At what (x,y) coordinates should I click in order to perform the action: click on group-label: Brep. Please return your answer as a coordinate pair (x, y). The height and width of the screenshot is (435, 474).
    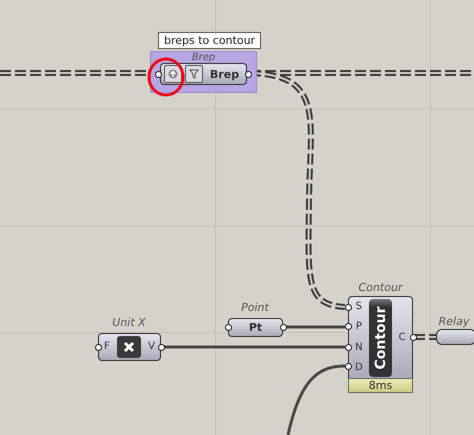
    Looking at the image, I should click on (204, 57).